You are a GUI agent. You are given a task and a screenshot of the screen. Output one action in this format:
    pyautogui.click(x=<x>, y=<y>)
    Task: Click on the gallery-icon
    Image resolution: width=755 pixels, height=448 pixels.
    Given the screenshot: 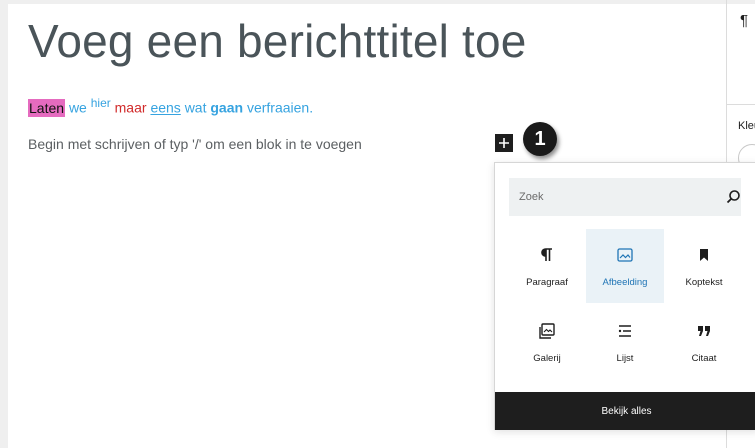 What is the action you would take?
    pyautogui.click(x=547, y=331)
    